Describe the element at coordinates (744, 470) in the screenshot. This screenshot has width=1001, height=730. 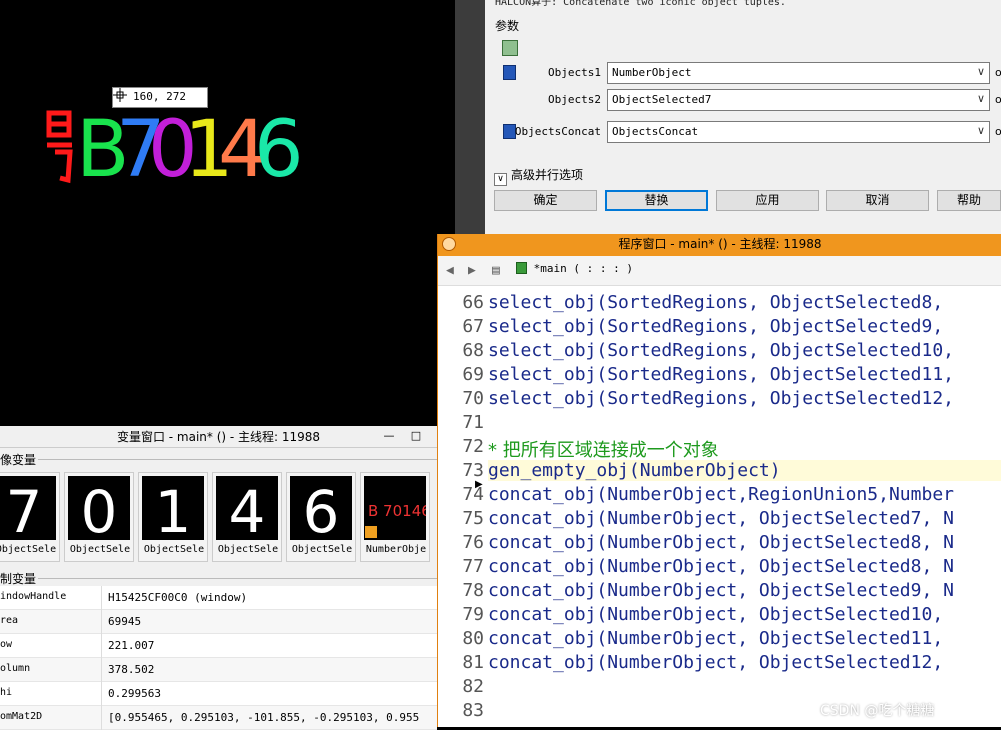
I see `code-line: gen_empty_obj(NumberObject)` at that location.